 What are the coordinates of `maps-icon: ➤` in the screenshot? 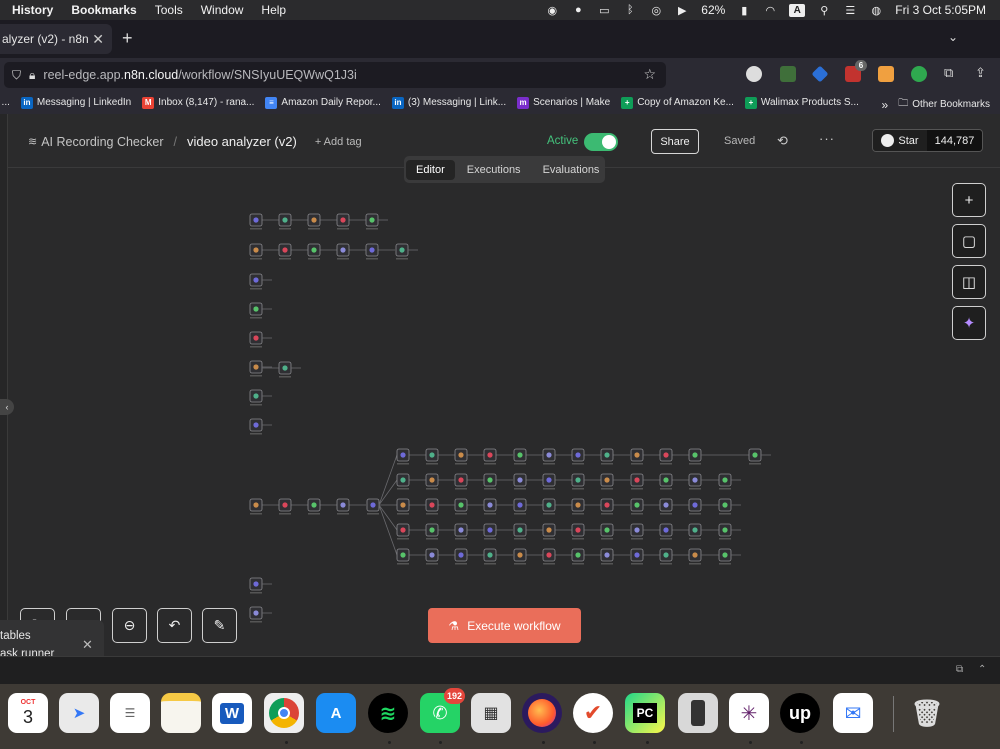 It's located at (79, 713).